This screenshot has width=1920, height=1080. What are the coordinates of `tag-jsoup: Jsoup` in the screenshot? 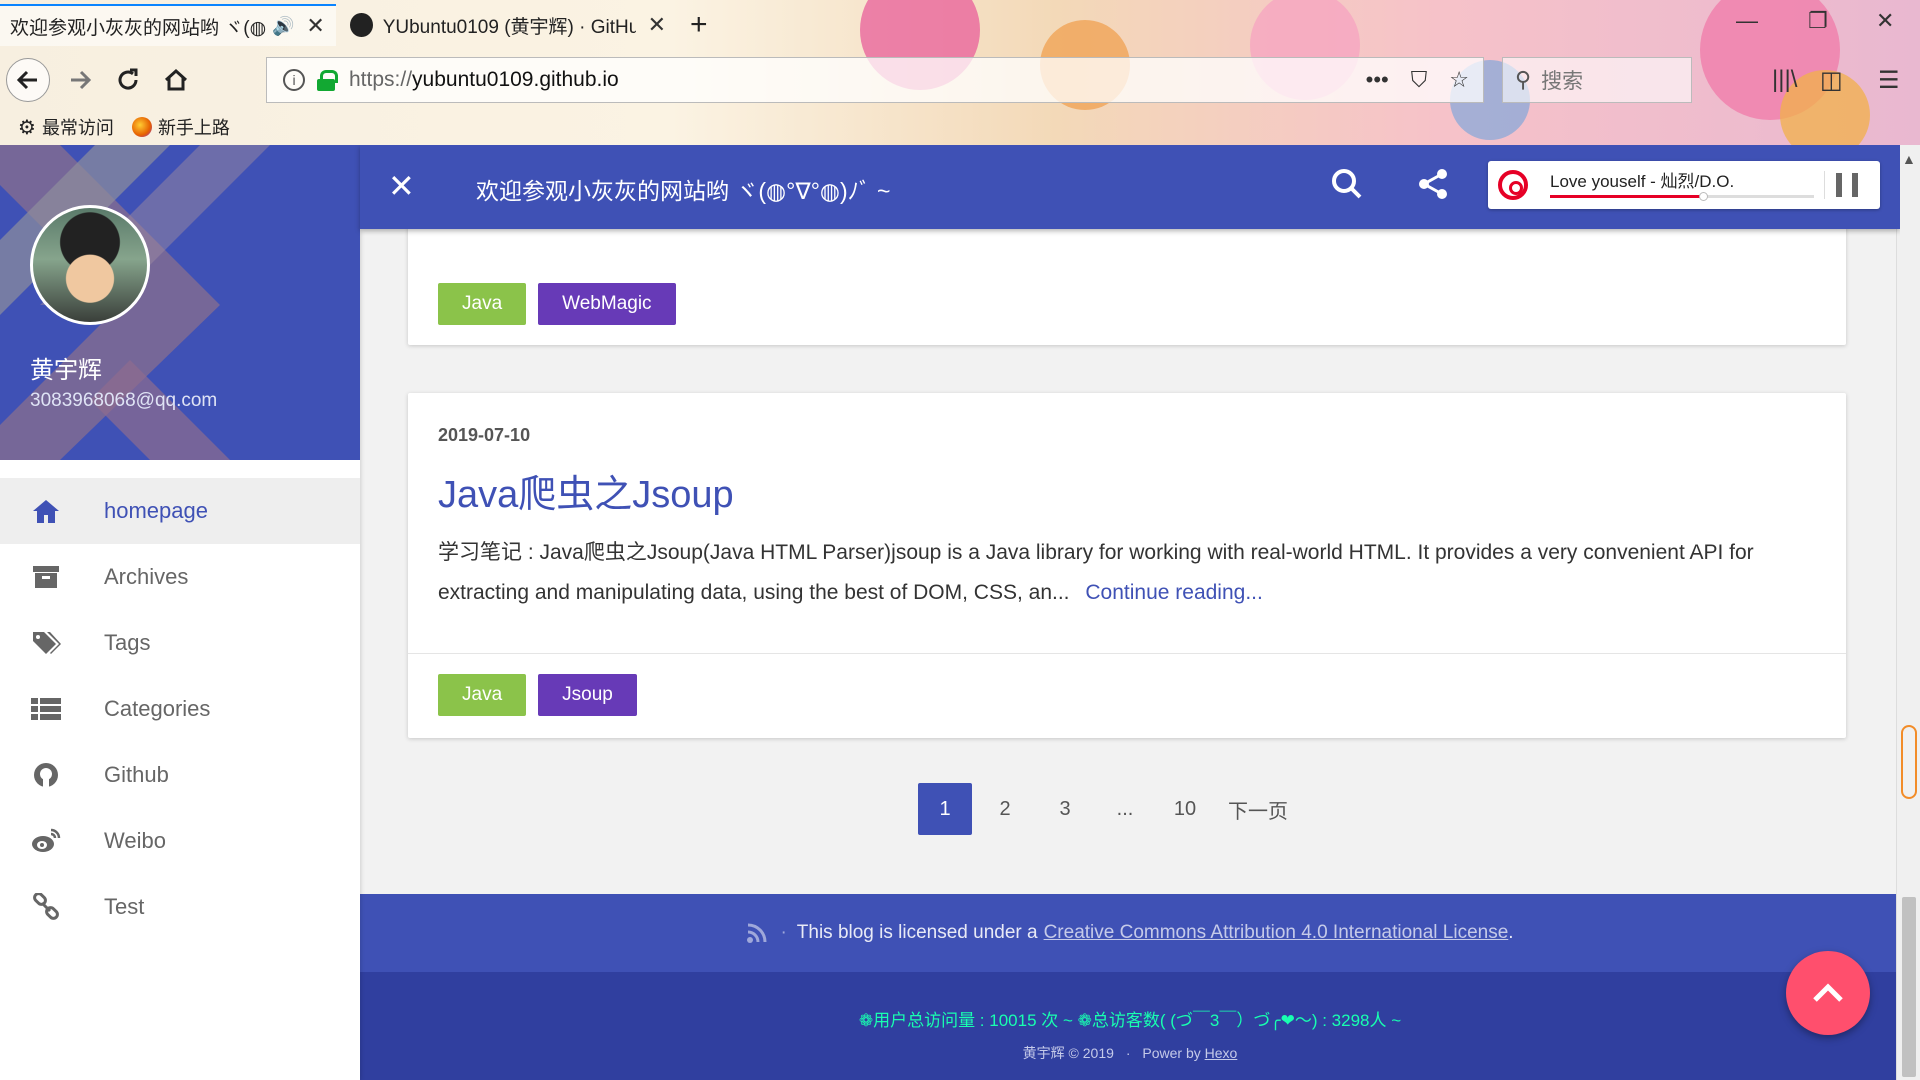 It's located at (587, 695).